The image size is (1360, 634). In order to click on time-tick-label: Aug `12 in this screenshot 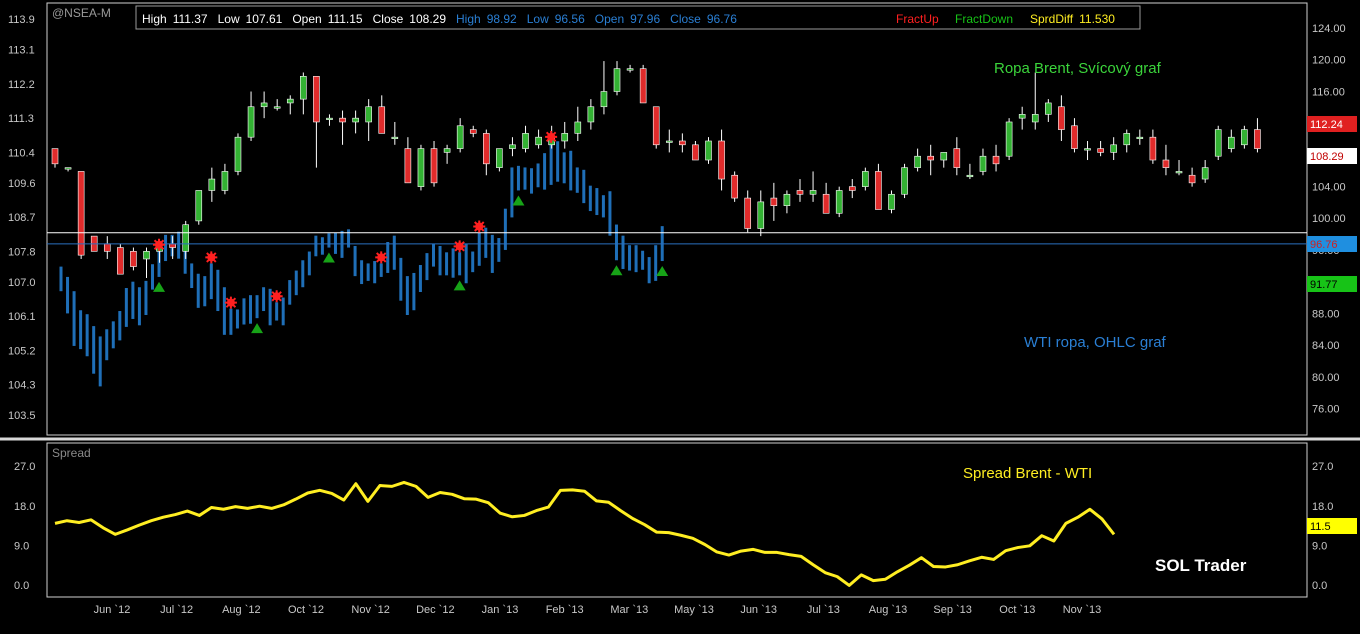, I will do `click(241, 610)`.